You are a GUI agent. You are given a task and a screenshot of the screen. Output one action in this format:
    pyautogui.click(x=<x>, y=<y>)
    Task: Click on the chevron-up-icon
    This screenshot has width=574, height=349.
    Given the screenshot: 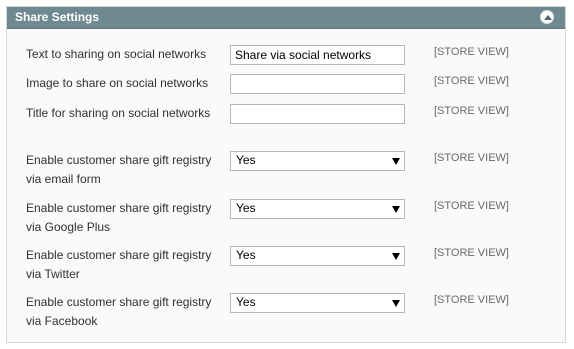 What is the action you would take?
    pyautogui.click(x=548, y=17)
    